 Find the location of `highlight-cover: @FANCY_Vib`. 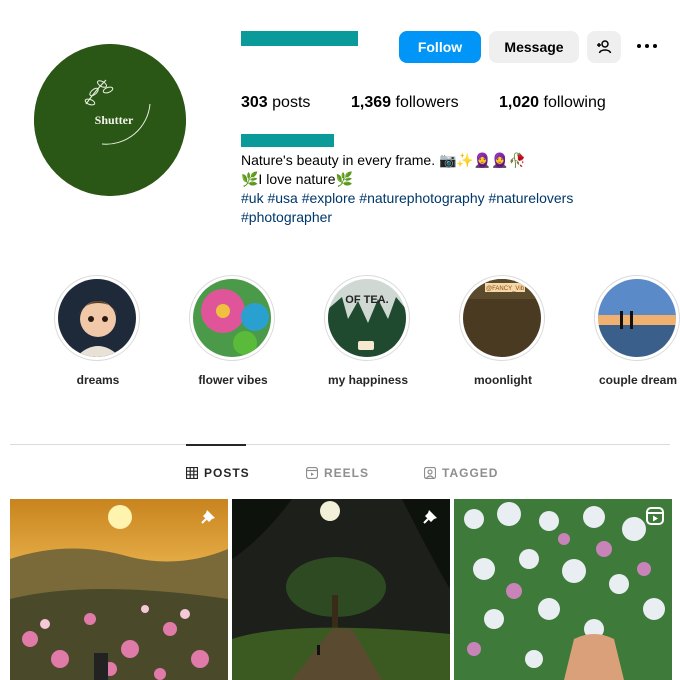

highlight-cover: @FANCY_Vib is located at coordinates (502, 318).